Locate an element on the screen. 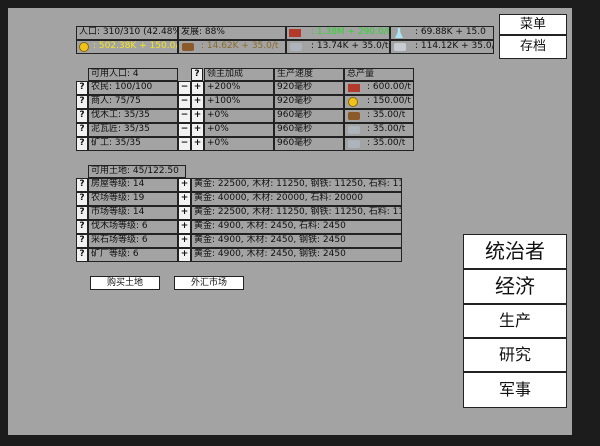  worker-total: : 600.00/t is located at coordinates (379, 88).